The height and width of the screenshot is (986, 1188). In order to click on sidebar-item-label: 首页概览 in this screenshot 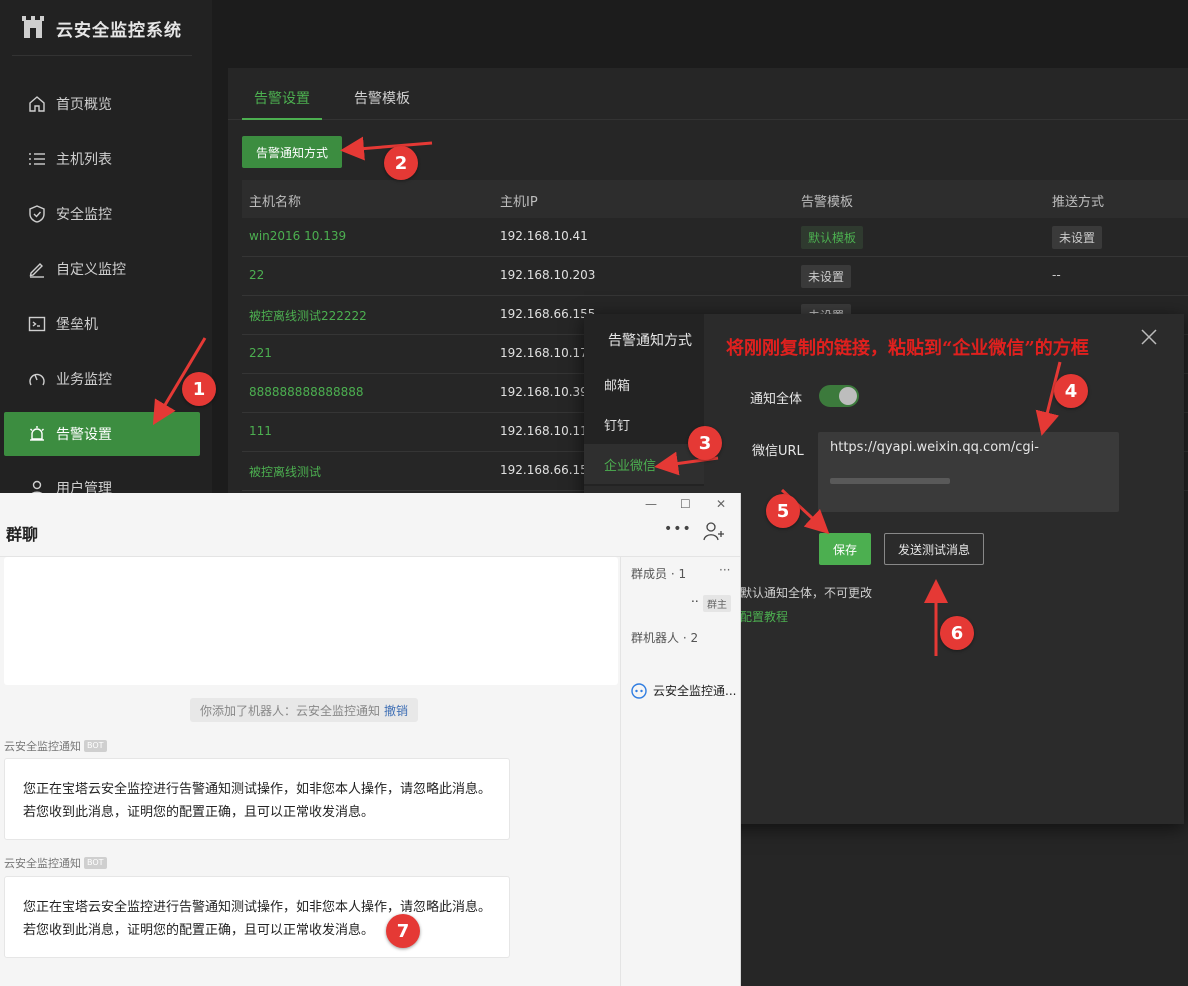, I will do `click(84, 105)`.